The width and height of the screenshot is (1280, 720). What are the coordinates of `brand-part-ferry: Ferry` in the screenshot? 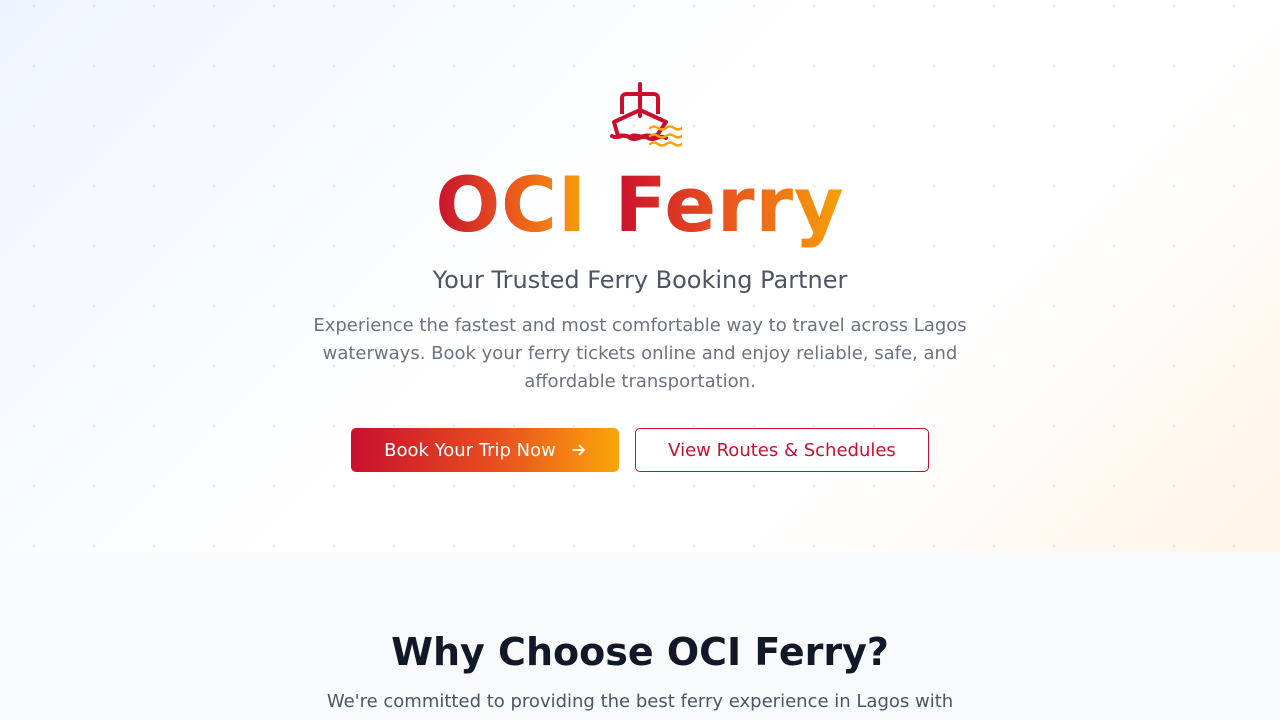 It's located at (729, 204).